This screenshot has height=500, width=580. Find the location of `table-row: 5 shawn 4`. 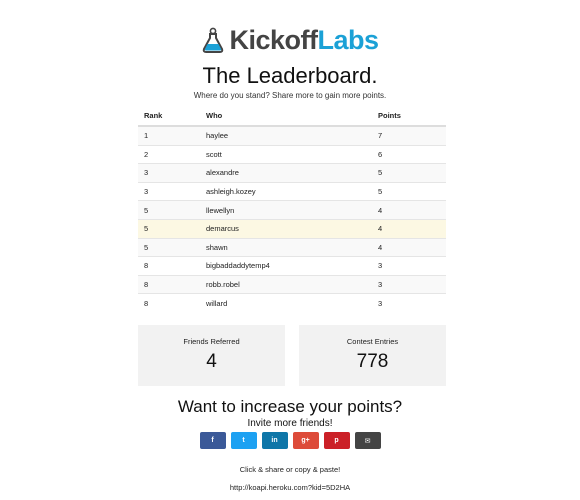

table-row: 5 shawn 4 is located at coordinates (292, 247).